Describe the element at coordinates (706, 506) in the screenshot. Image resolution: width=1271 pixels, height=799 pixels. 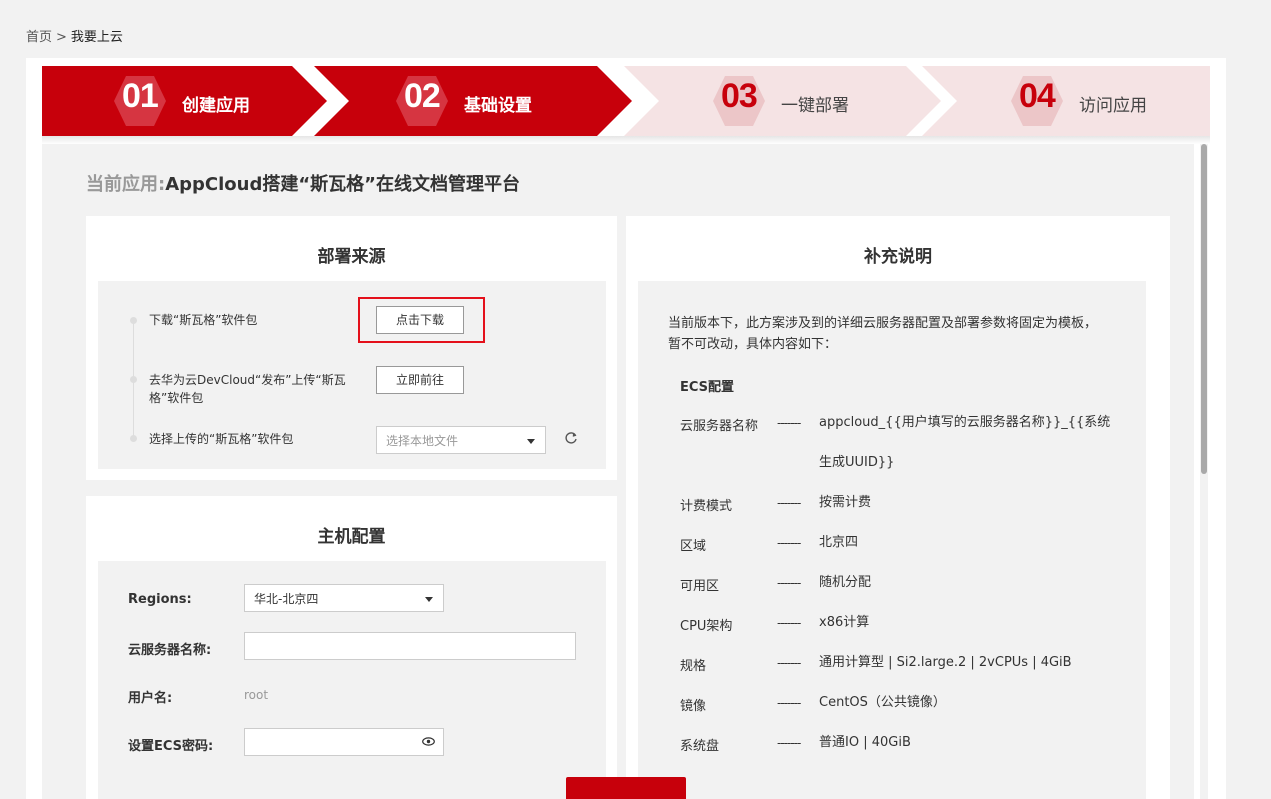
I see `config-key-billing: 计费模式` at that location.